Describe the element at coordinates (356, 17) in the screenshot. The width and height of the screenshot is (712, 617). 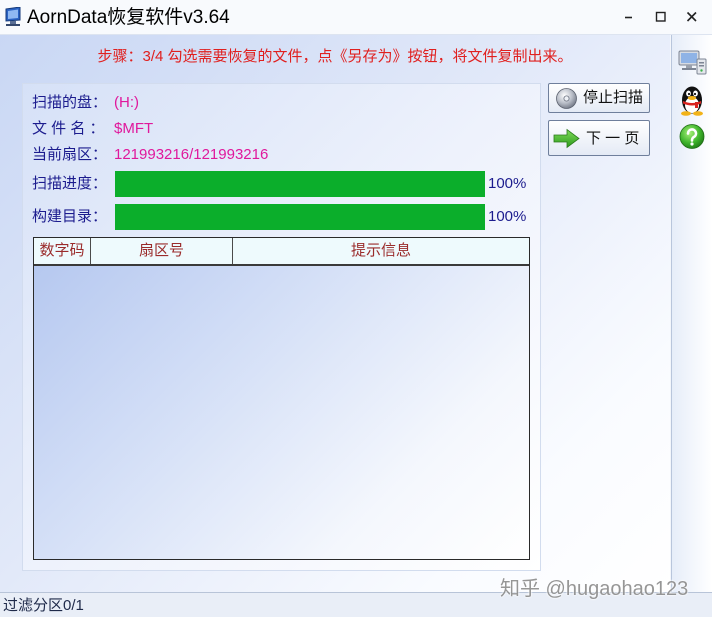
I see `title-bar: AornData恢复软件v3.64` at that location.